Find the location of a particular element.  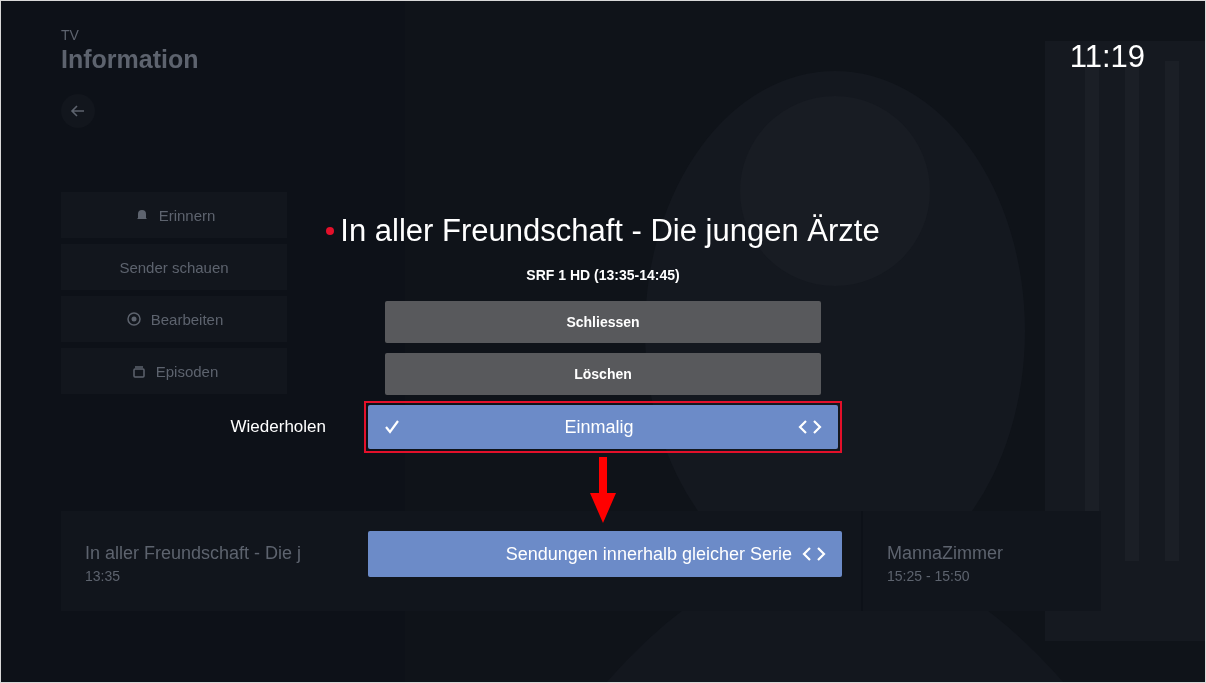

category-label: TV is located at coordinates (70, 35).